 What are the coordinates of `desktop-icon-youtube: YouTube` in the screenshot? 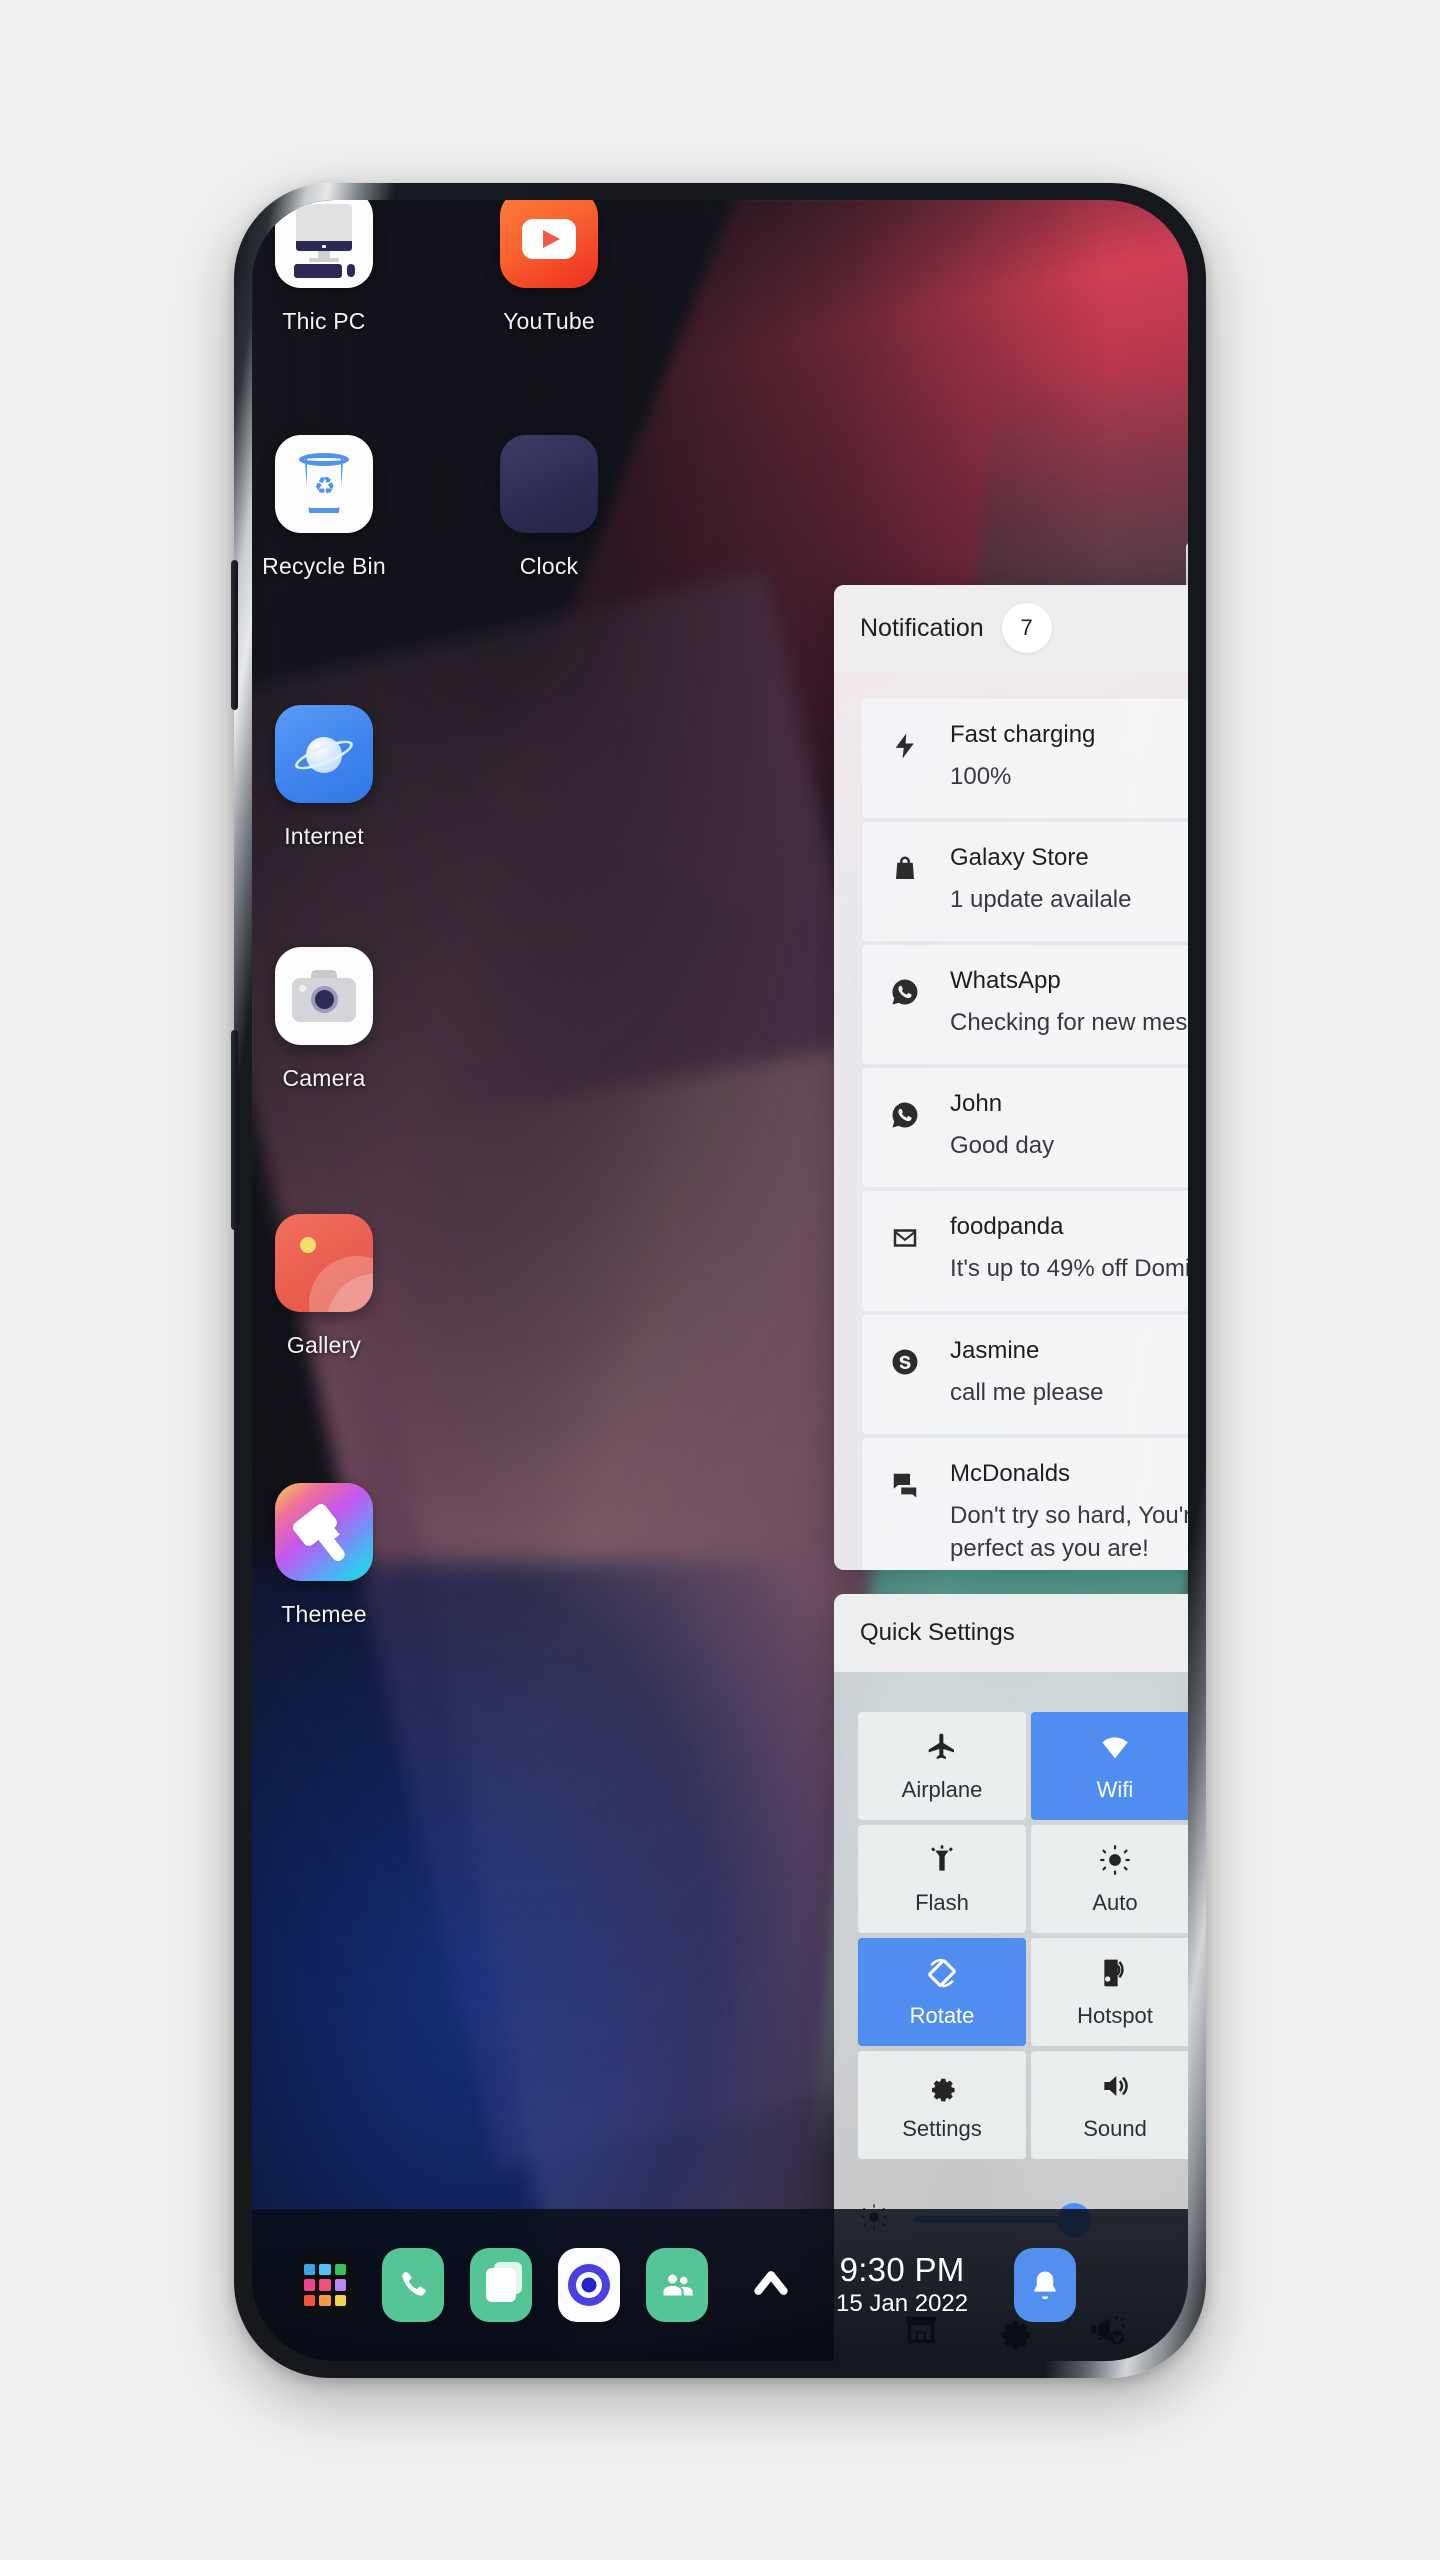 It's located at (549, 267).